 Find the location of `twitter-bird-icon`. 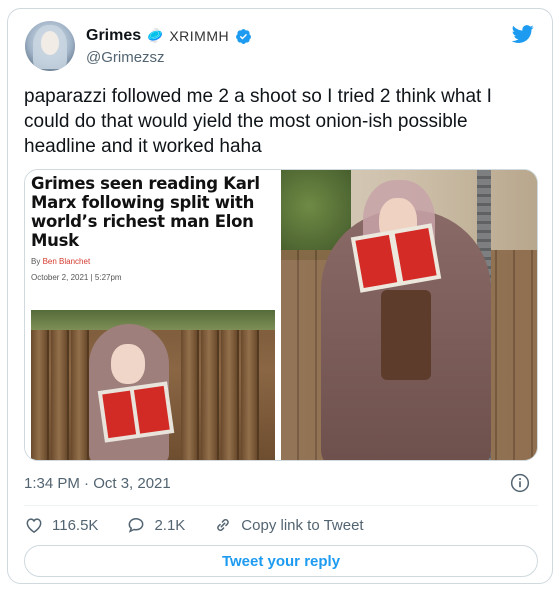

twitter-bird-icon is located at coordinates (523, 34).